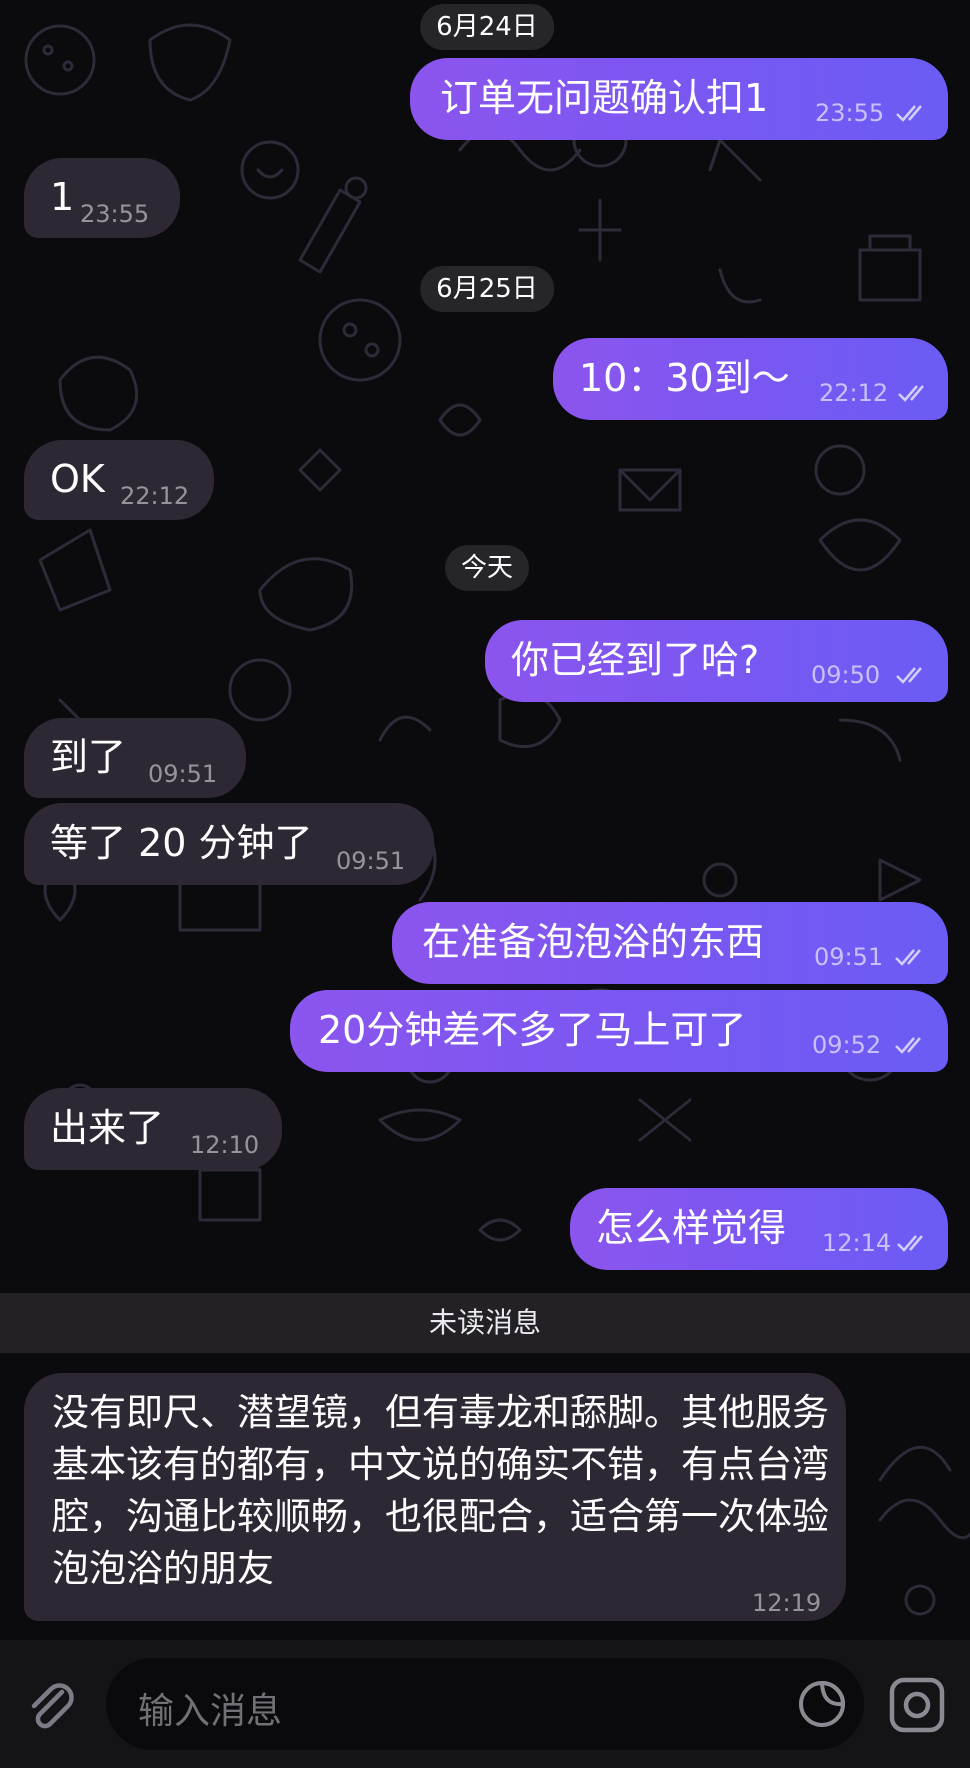 The height and width of the screenshot is (1768, 970). Describe the element at coordinates (847, 1045) in the screenshot. I see `message-time: 09:52` at that location.